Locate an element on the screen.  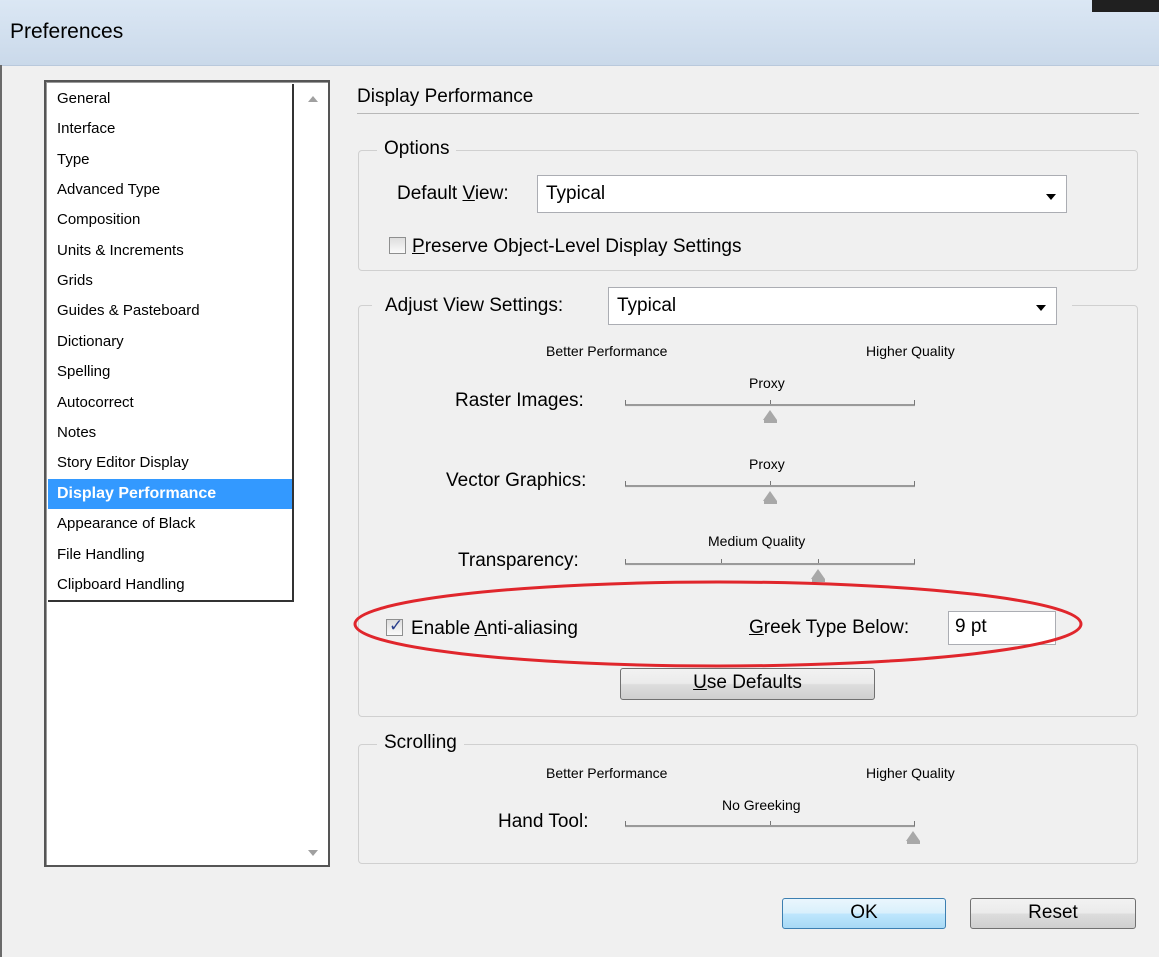
default-view-label: Default View: is located at coordinates (453, 193).